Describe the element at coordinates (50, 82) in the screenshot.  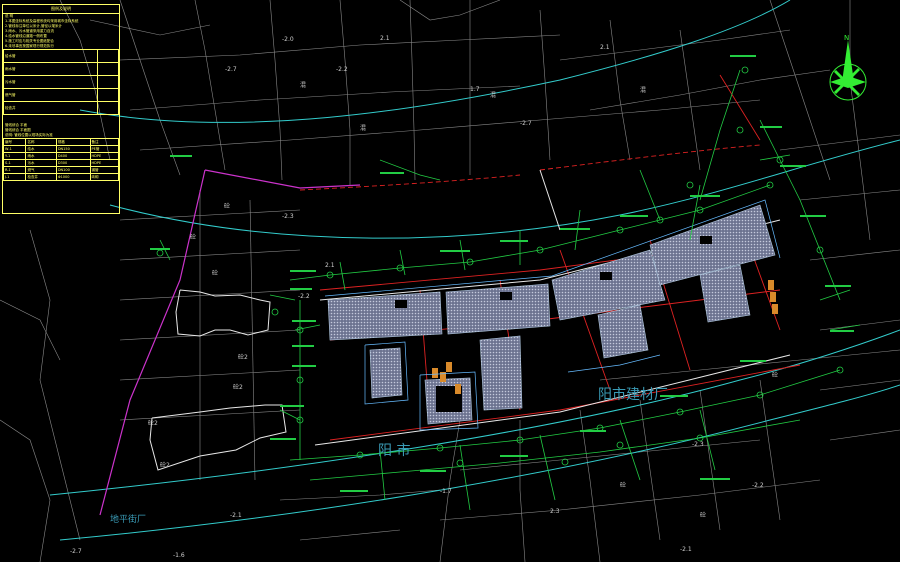
I see `legend-cell: 污水管` at that location.